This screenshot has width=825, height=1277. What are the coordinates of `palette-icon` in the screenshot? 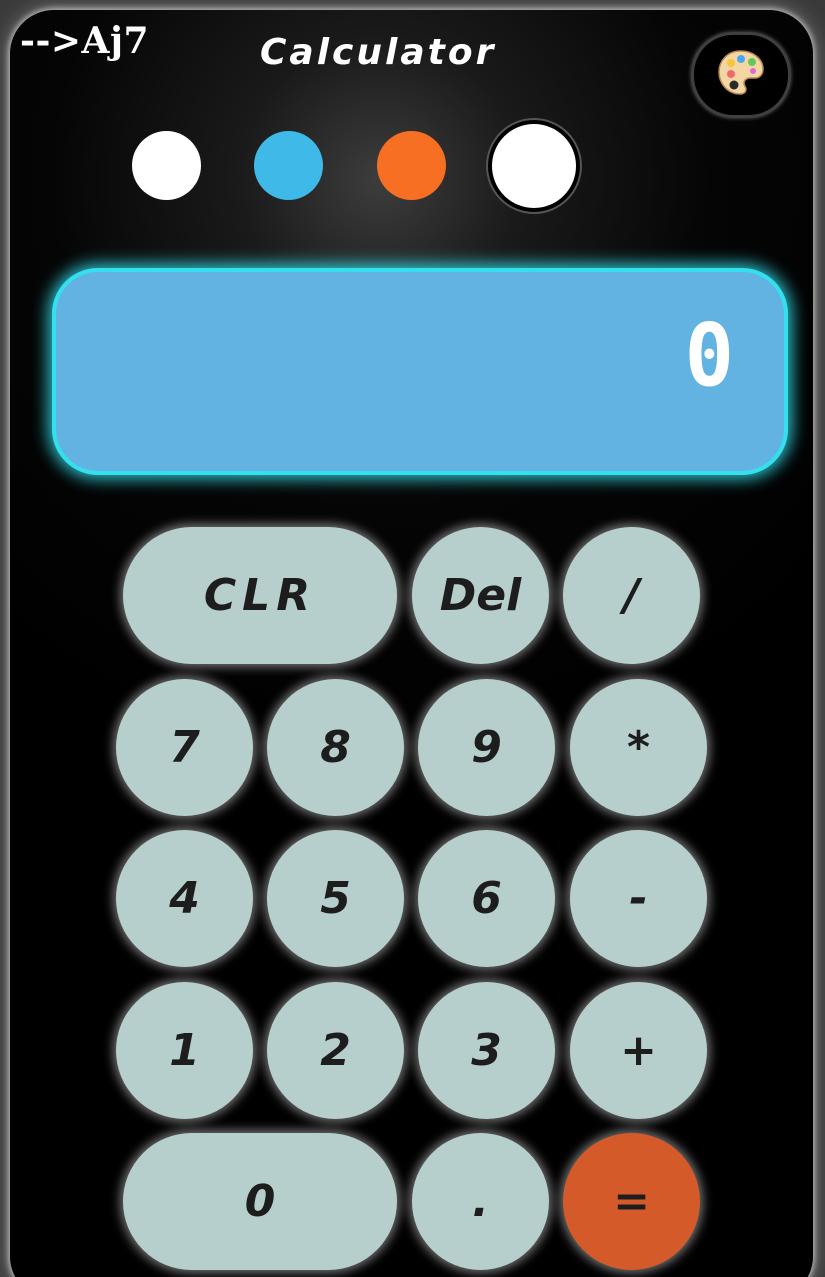 It's located at (741, 75).